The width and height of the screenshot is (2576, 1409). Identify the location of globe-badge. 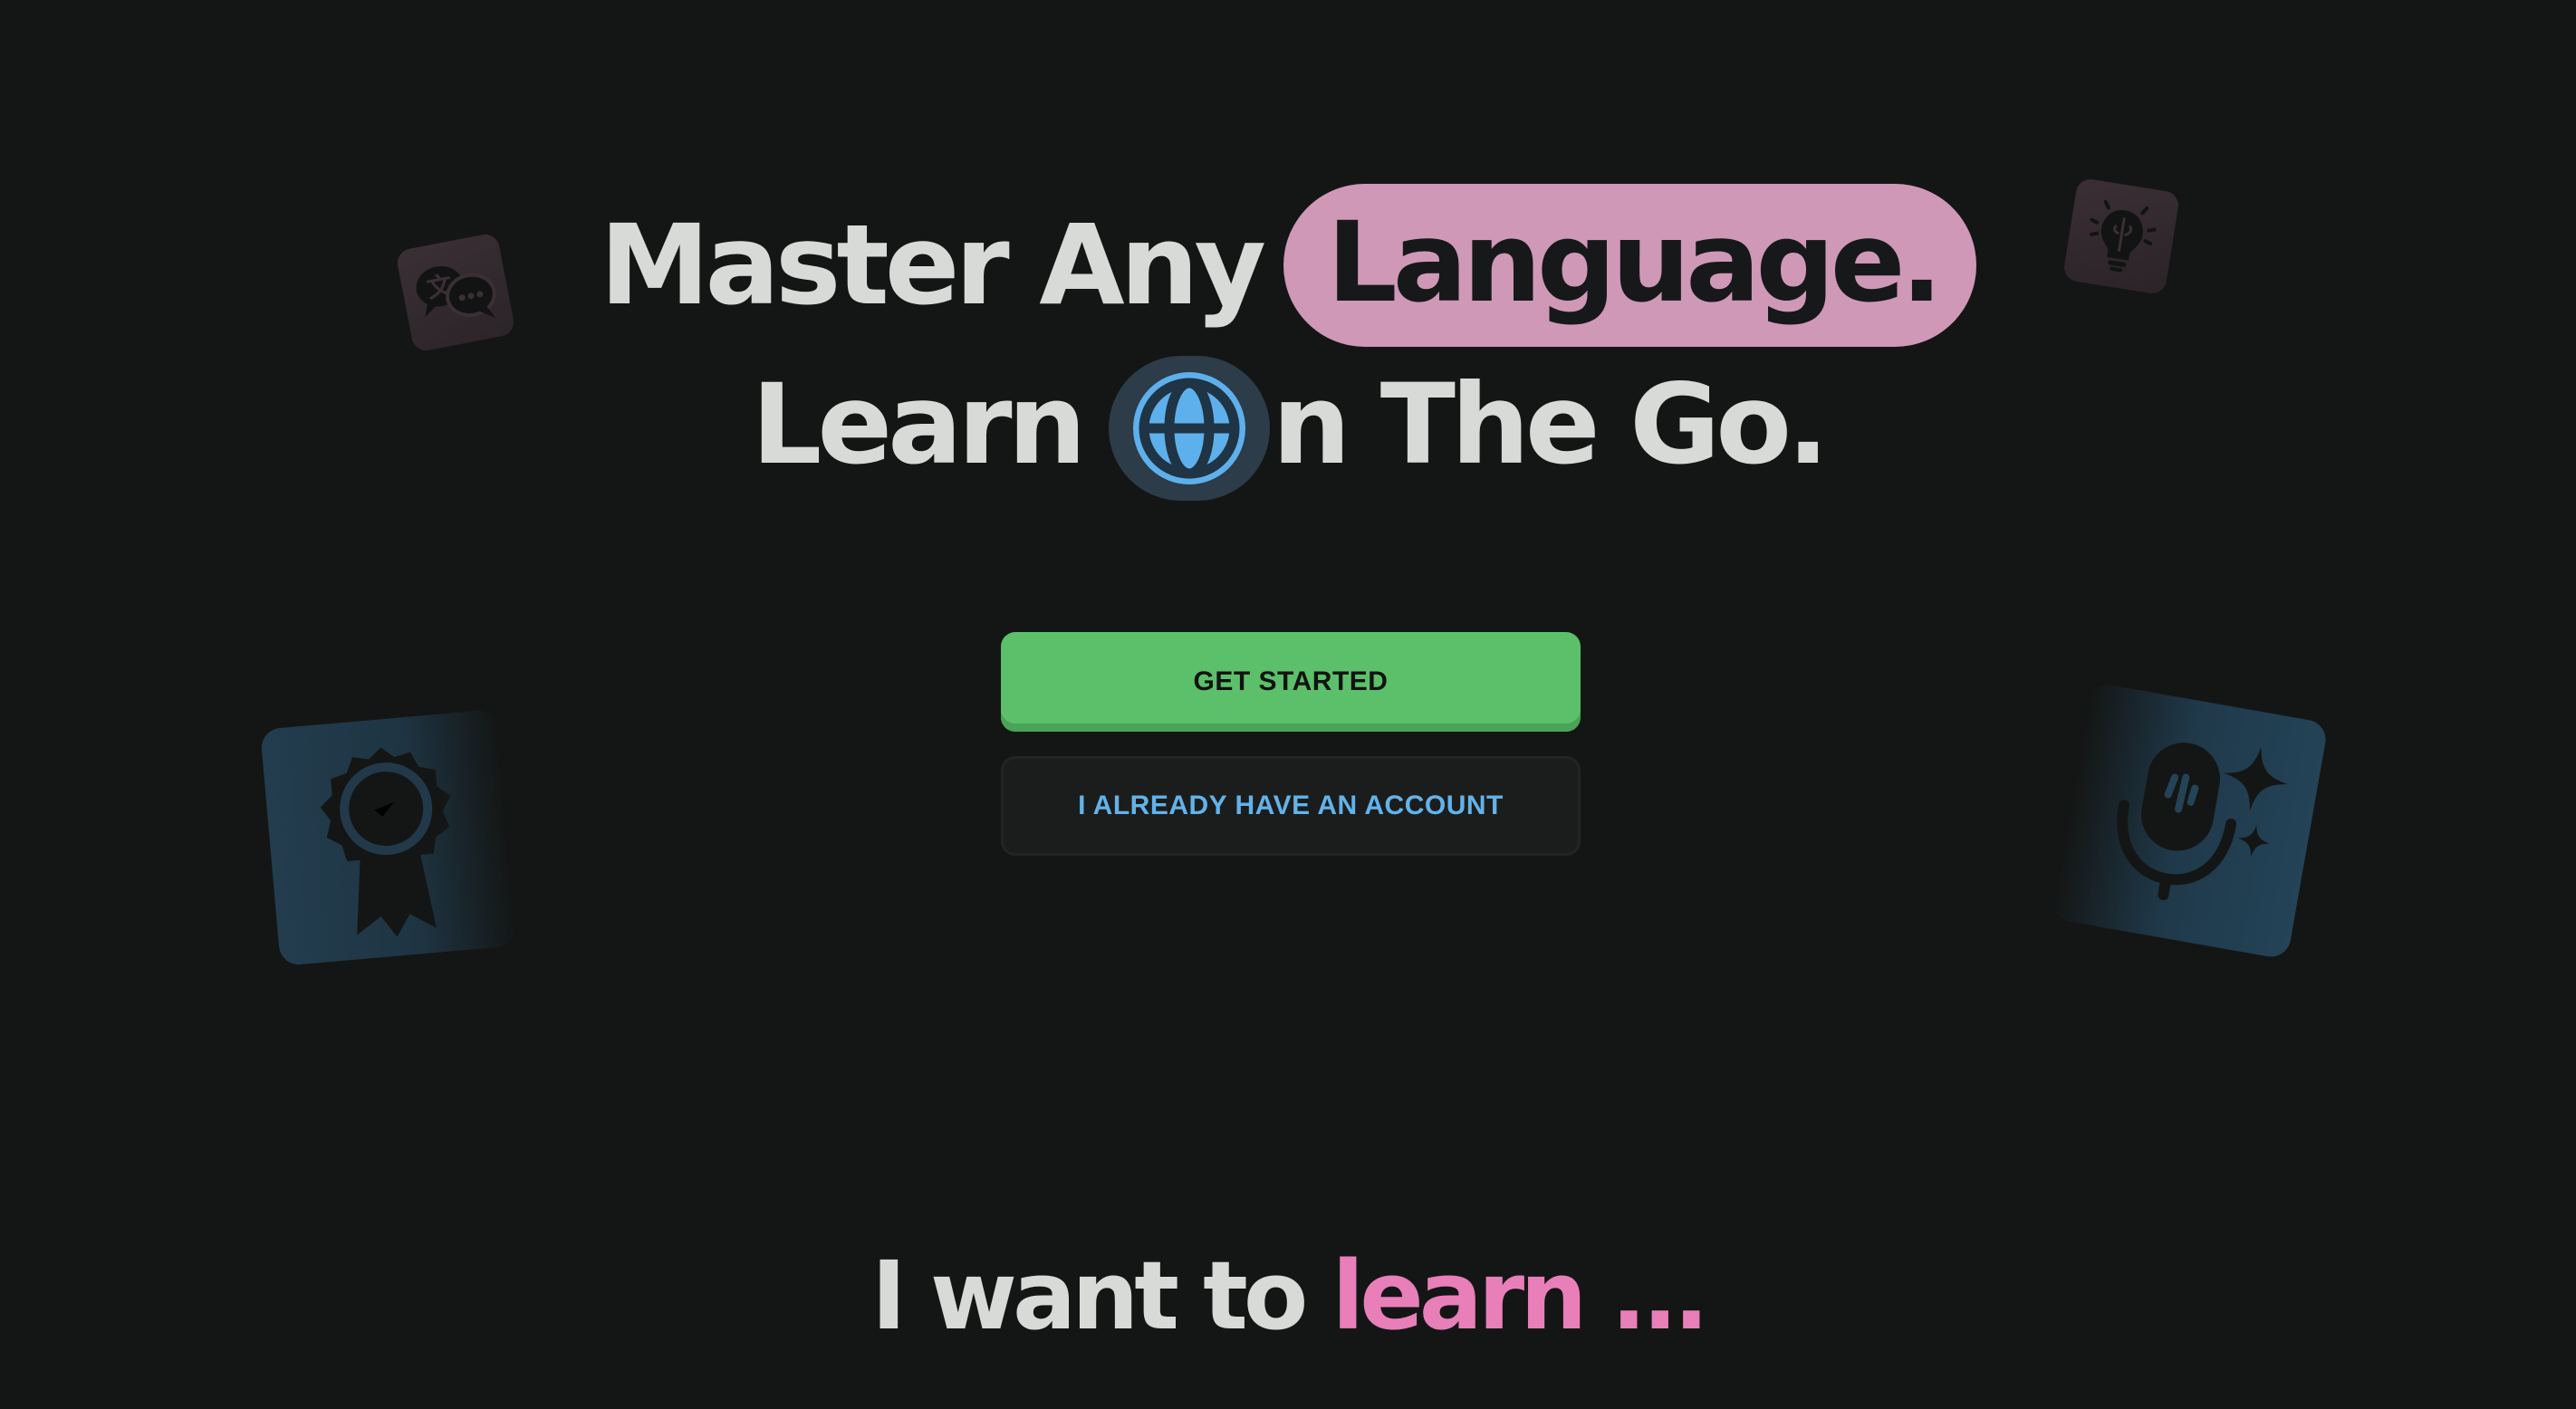
(1190, 428).